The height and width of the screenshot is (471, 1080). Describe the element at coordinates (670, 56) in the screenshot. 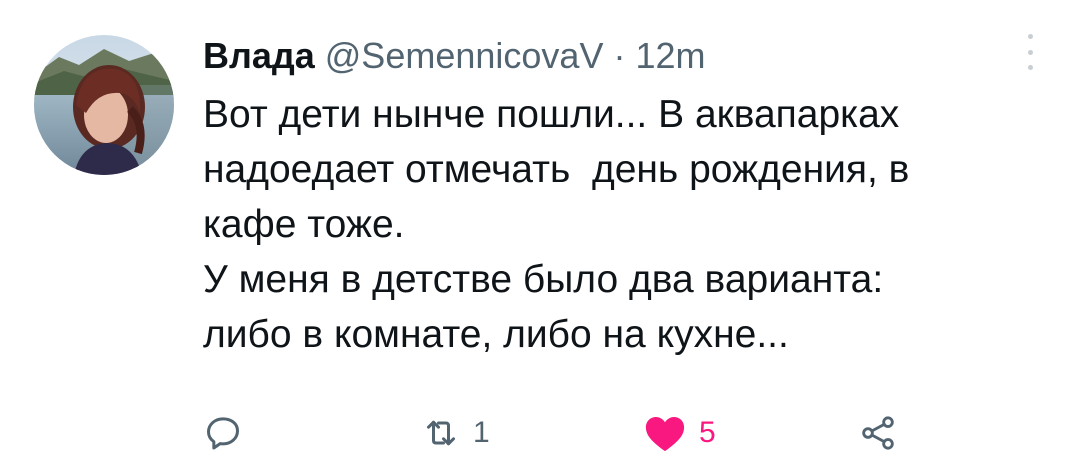

I see `tweet-timestamp: 12m` at that location.